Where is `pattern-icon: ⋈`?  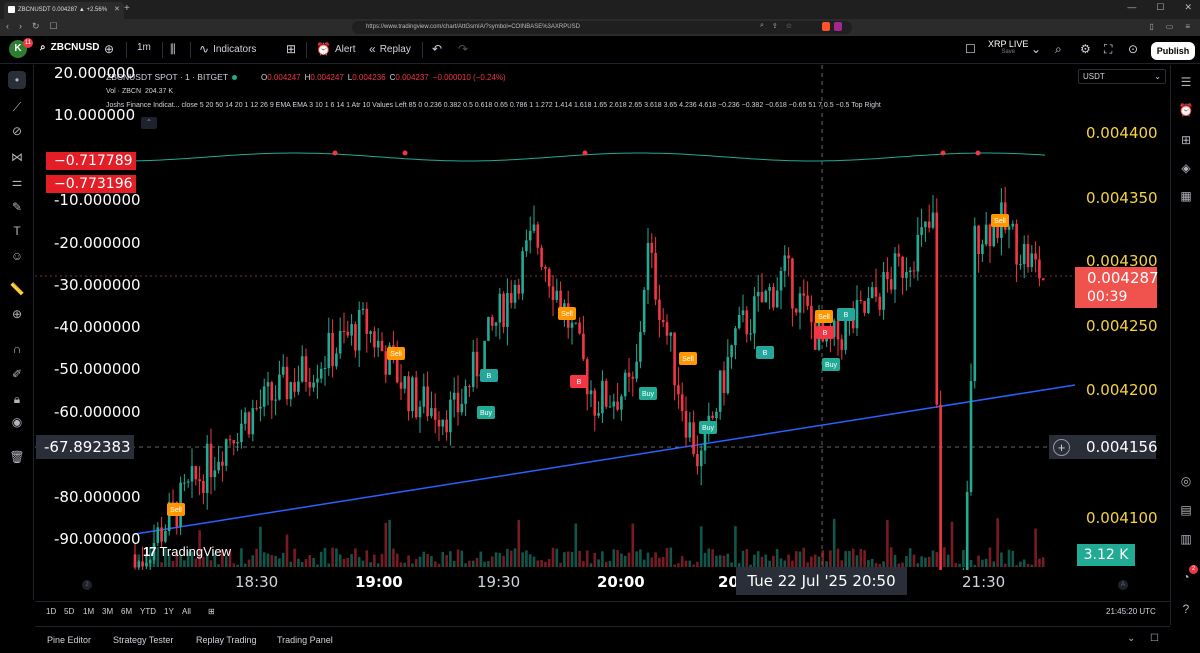
pattern-icon: ⋈ is located at coordinates (17, 157).